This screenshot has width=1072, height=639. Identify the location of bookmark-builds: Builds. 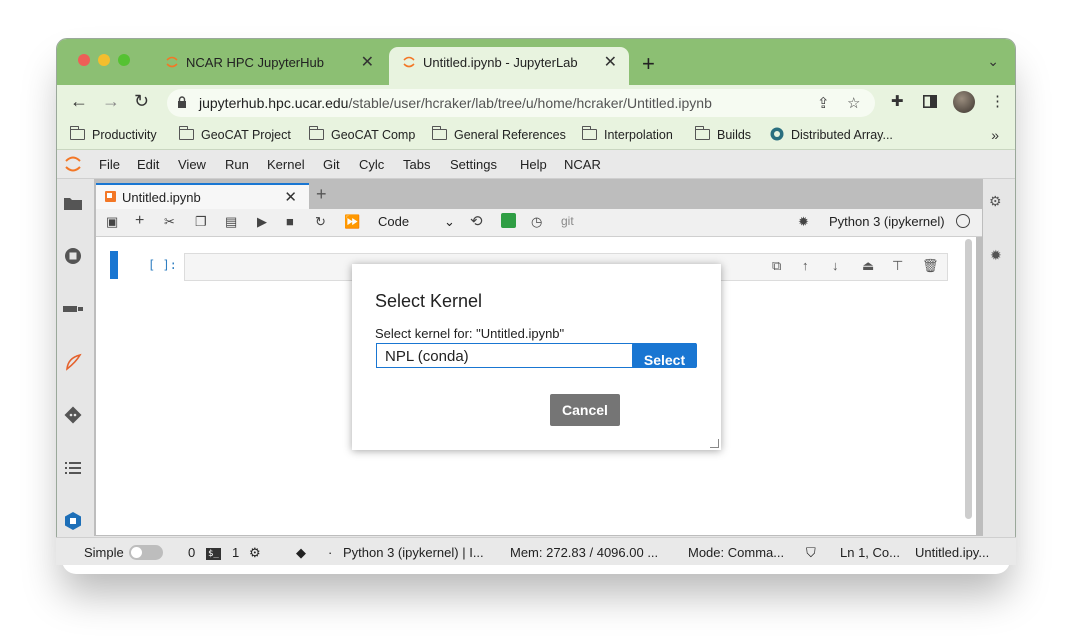
(723, 135).